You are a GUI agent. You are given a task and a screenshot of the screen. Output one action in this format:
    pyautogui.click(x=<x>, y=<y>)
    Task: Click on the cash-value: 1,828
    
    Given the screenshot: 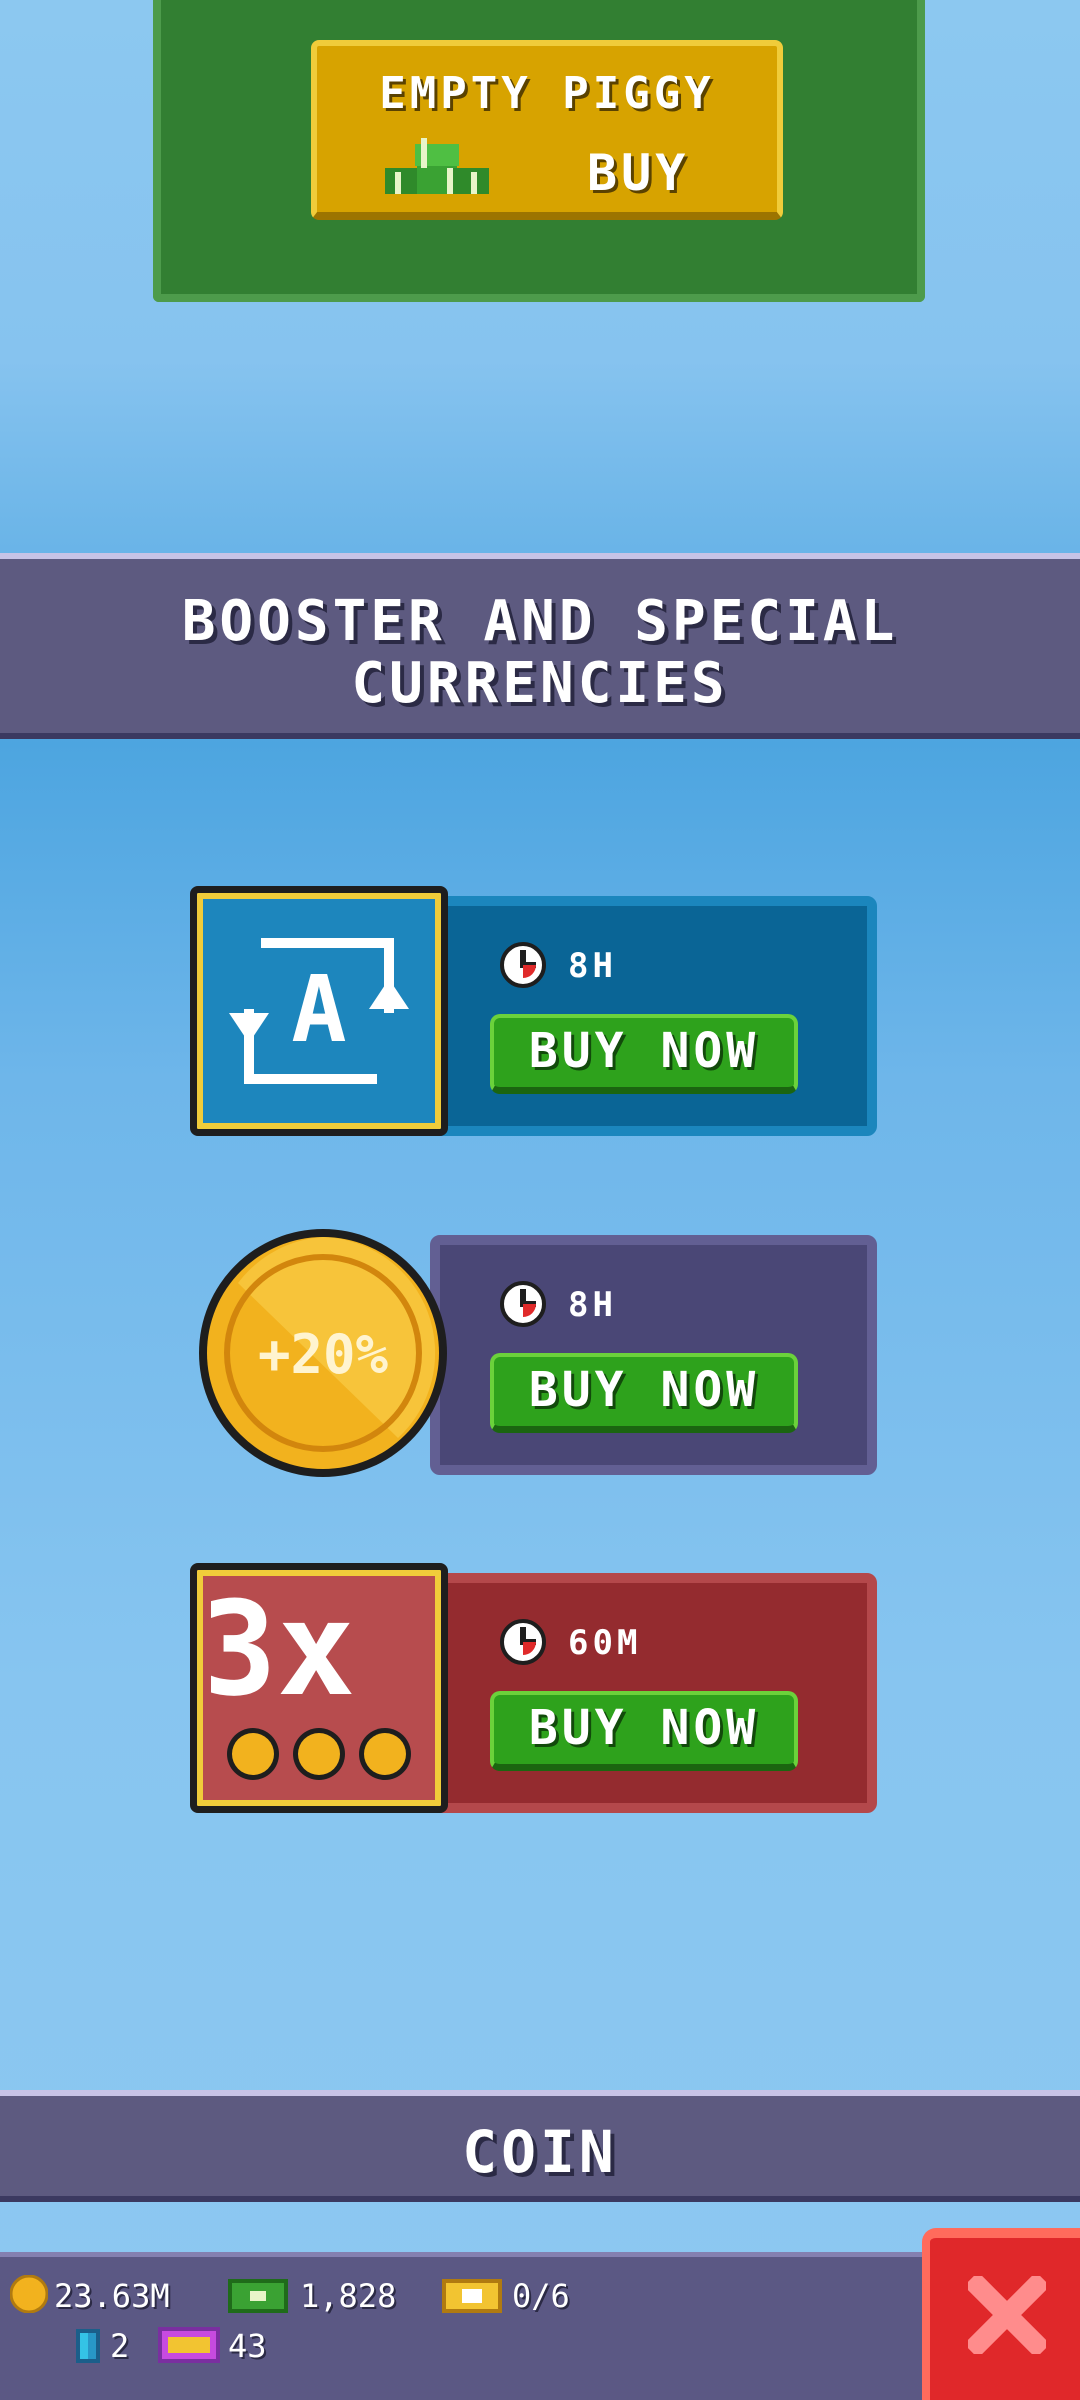 What is the action you would take?
    pyautogui.click(x=348, y=2296)
    